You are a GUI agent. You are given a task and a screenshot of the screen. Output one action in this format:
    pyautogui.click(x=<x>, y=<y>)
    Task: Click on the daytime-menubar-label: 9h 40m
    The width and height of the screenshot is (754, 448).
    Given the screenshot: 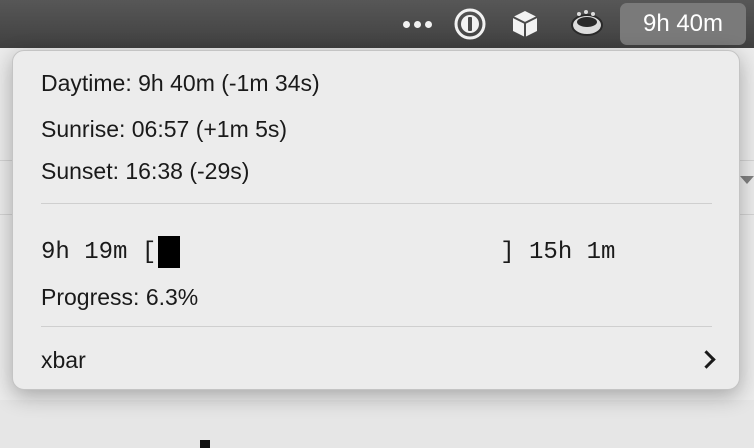 What is the action you would take?
    pyautogui.click(x=683, y=23)
    